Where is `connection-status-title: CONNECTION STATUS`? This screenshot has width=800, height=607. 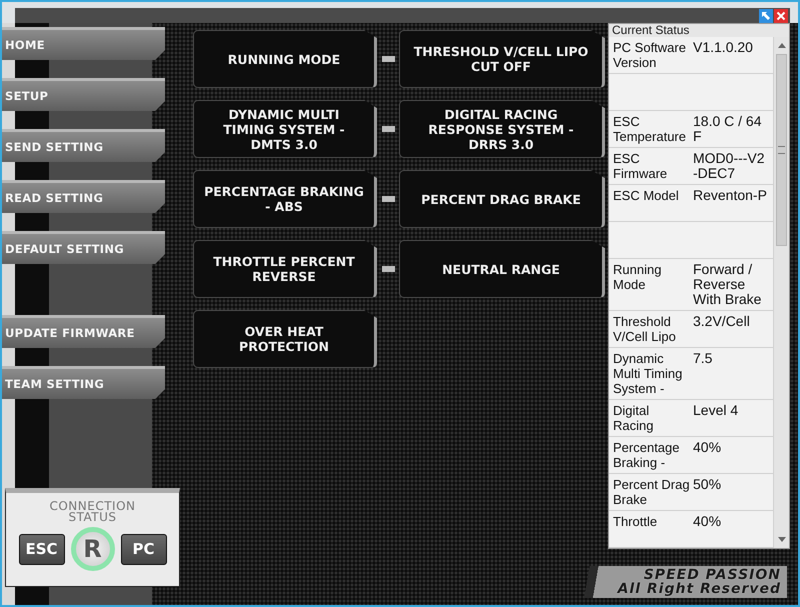
connection-status-title: CONNECTION STATUS is located at coordinates (92, 512).